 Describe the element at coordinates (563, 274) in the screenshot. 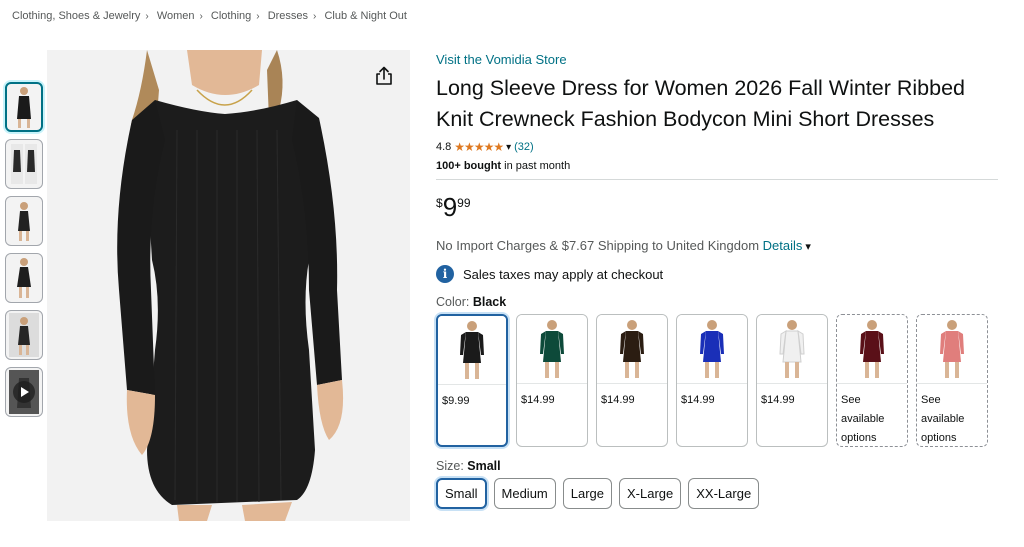

I see `tax-notice-text: Sales taxes may apply at checkout` at that location.